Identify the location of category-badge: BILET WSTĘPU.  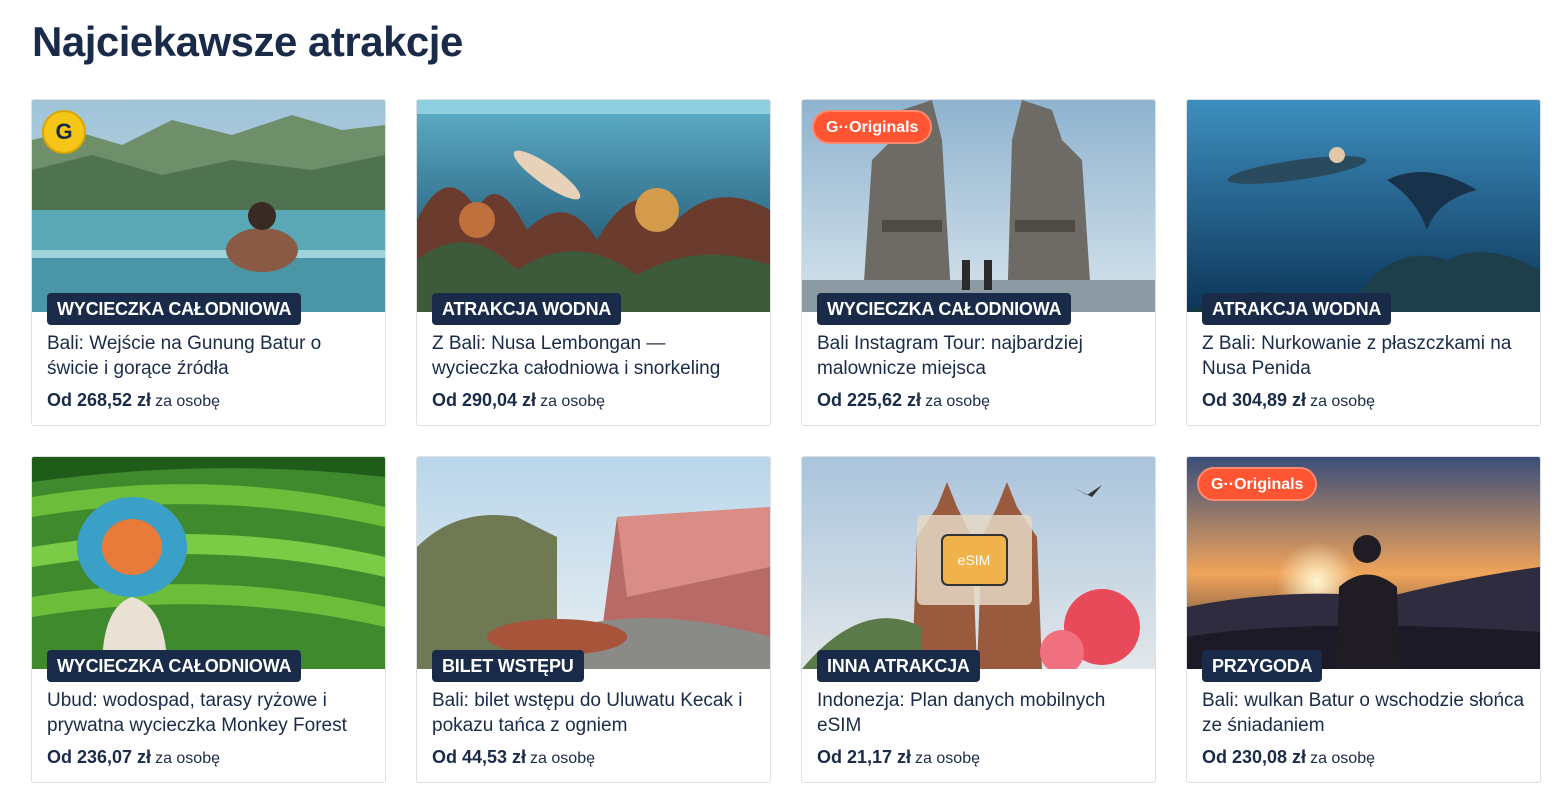
(508, 666).